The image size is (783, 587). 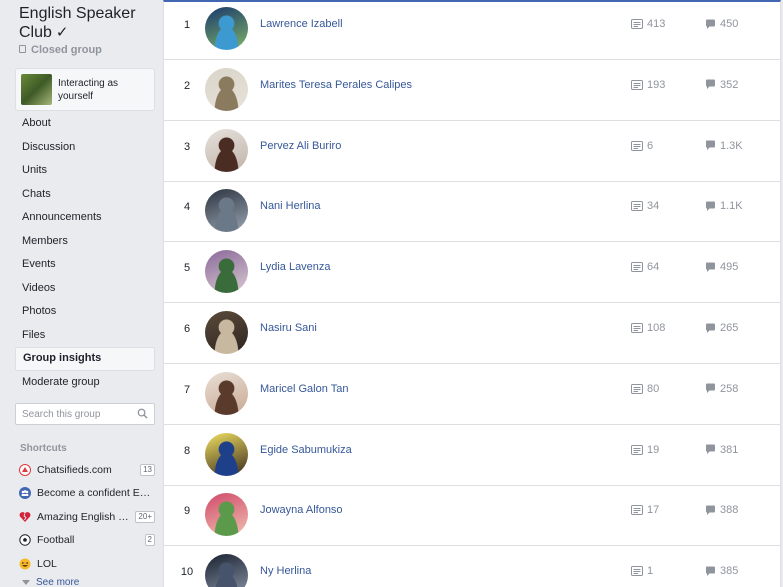 I want to click on post-count: 6, so click(x=642, y=146).